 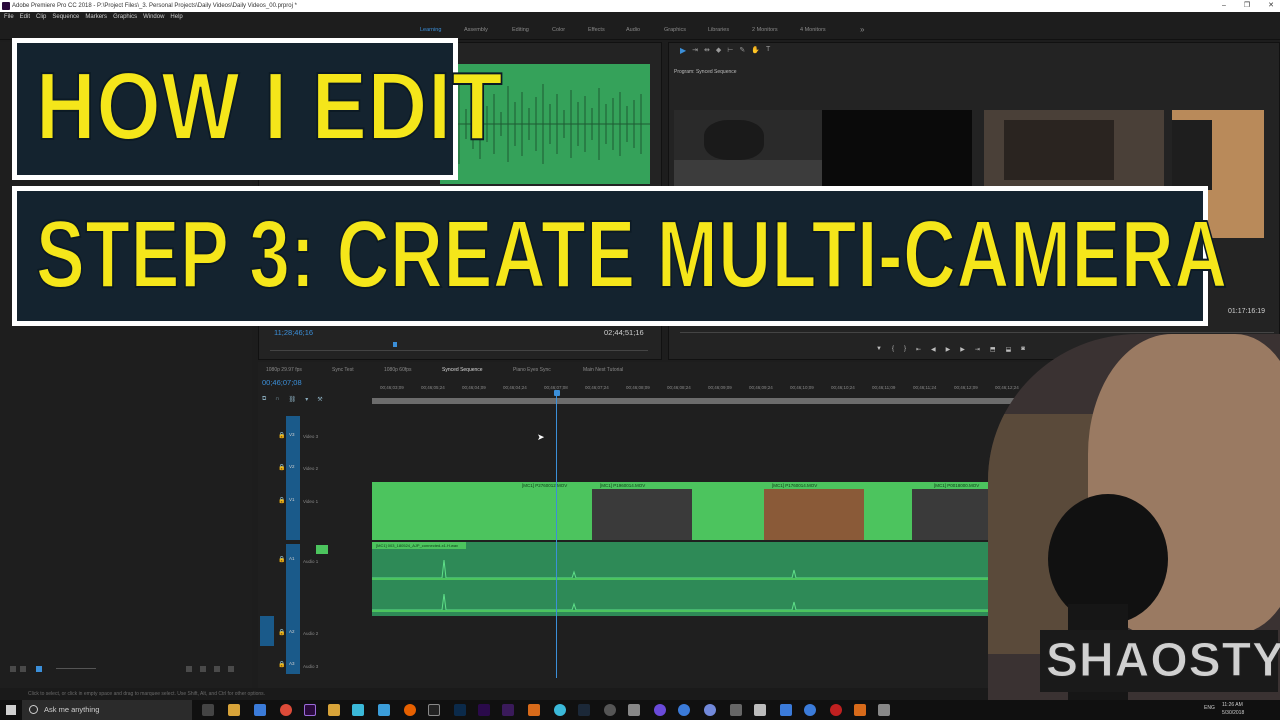 I want to click on menu-sequence: Sequence, so click(x=65, y=17).